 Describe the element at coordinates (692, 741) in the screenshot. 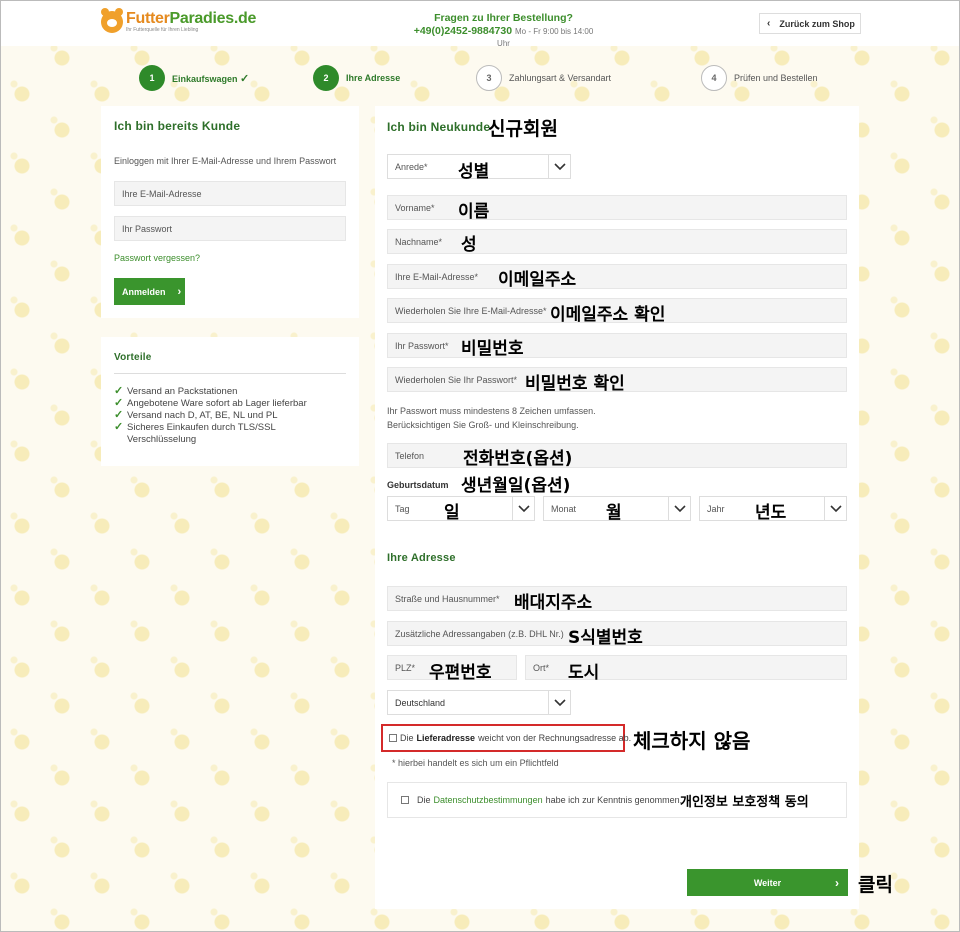

I see `annotation-do-not-check: 체크하지 않음` at that location.